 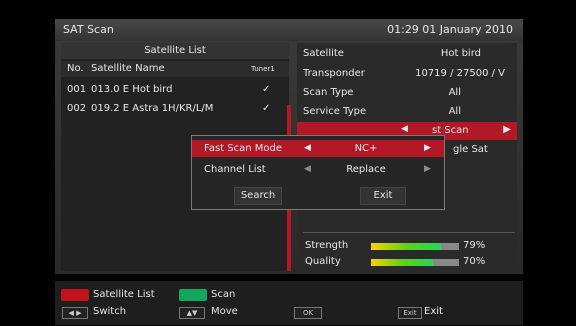 I want to click on strength-label: Strength, so click(x=327, y=245).